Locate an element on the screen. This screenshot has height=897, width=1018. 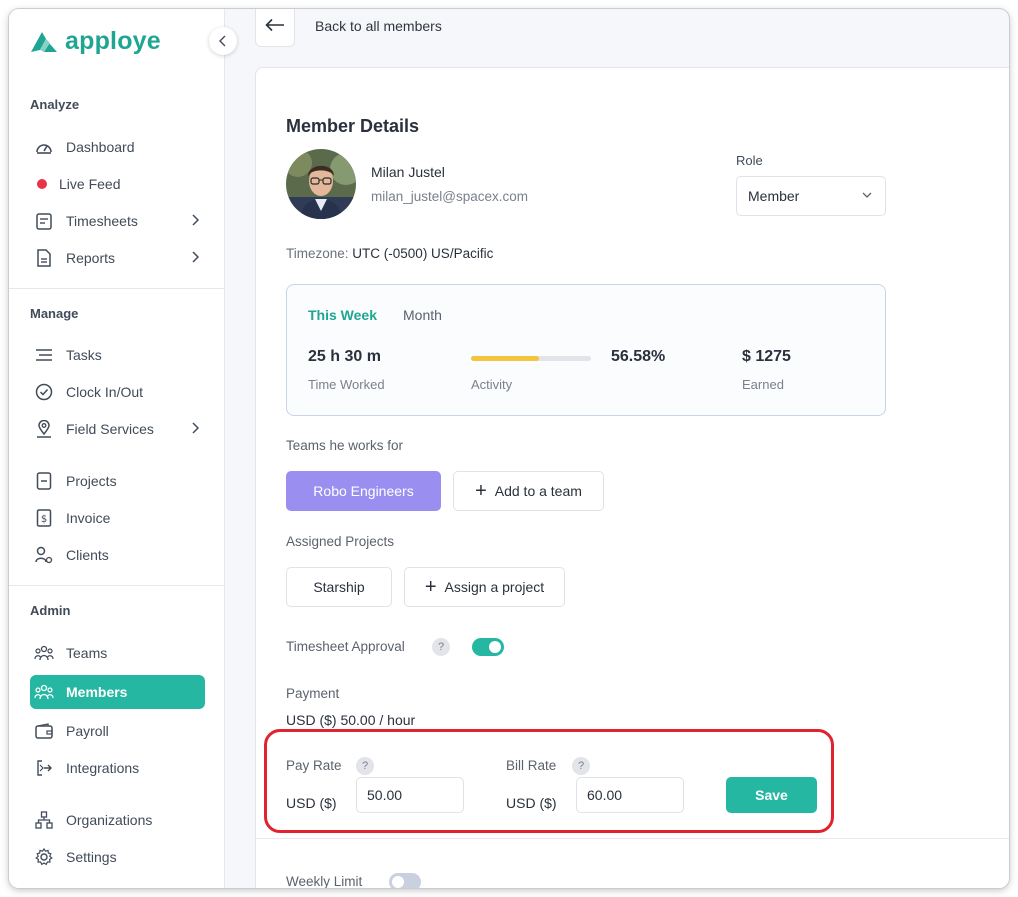
time-worked-label: Time Worked is located at coordinates (346, 384).